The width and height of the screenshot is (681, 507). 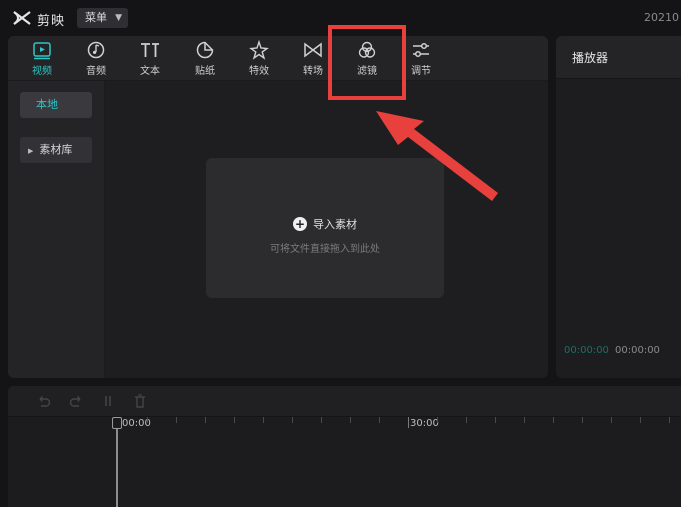 What do you see at coordinates (335, 224) in the screenshot?
I see `import-label: 导入素材` at bounding box center [335, 224].